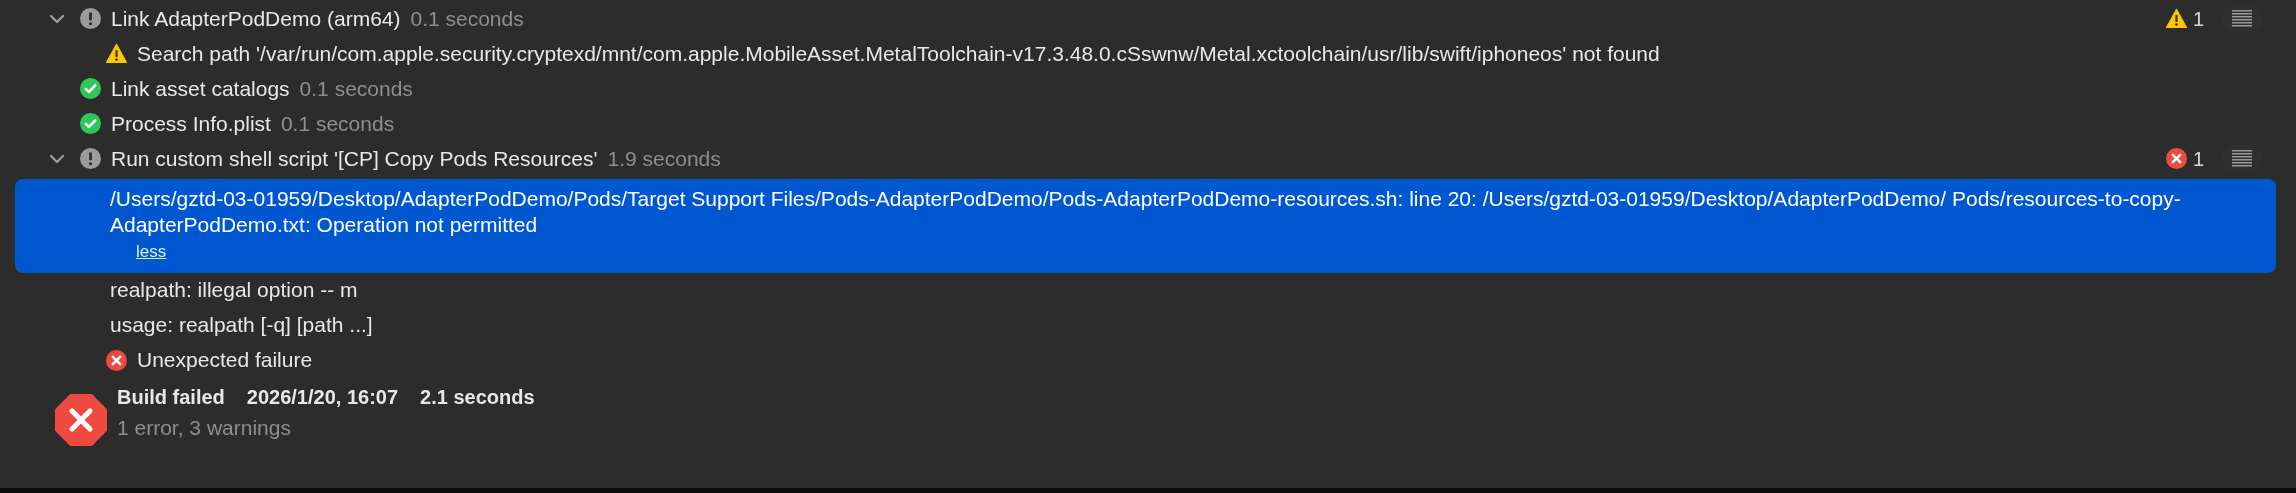 This screenshot has height=493, width=2296. I want to click on less-link: less, so click(151, 251).